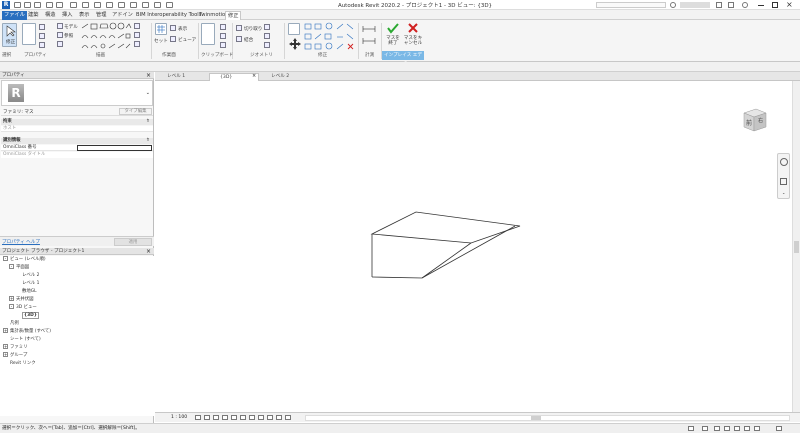  I want to click on switch-windows-icon, so click(169, 5).